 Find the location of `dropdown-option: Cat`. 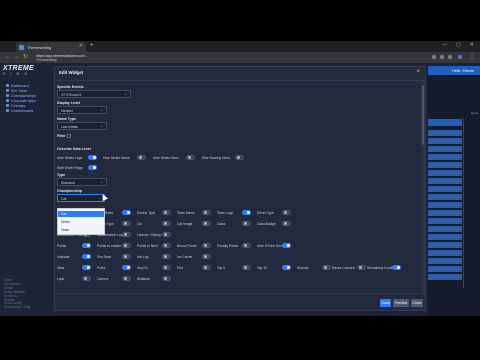

dropdown-option: Cat is located at coordinates (81, 214).